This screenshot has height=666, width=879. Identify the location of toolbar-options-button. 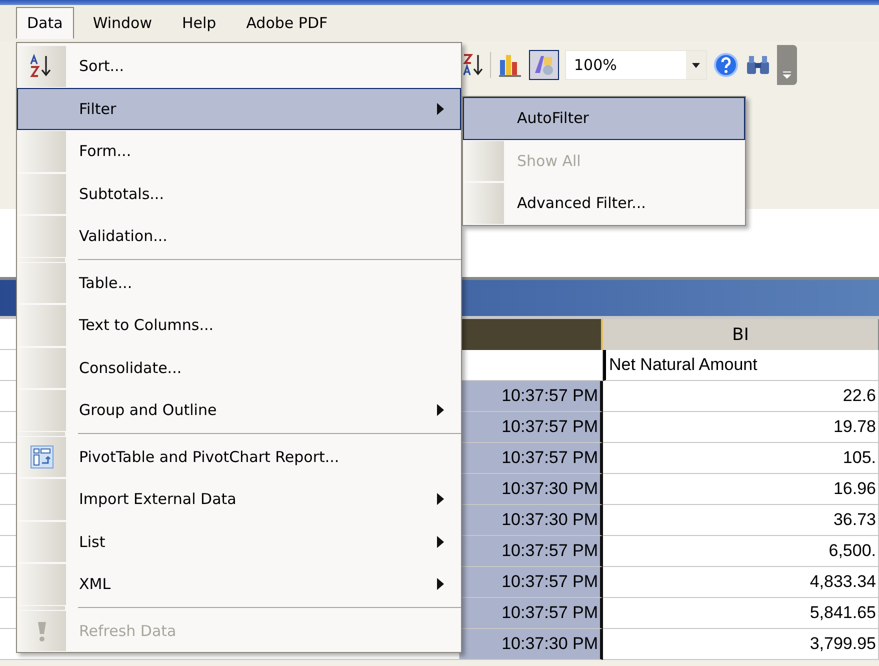
(787, 65).